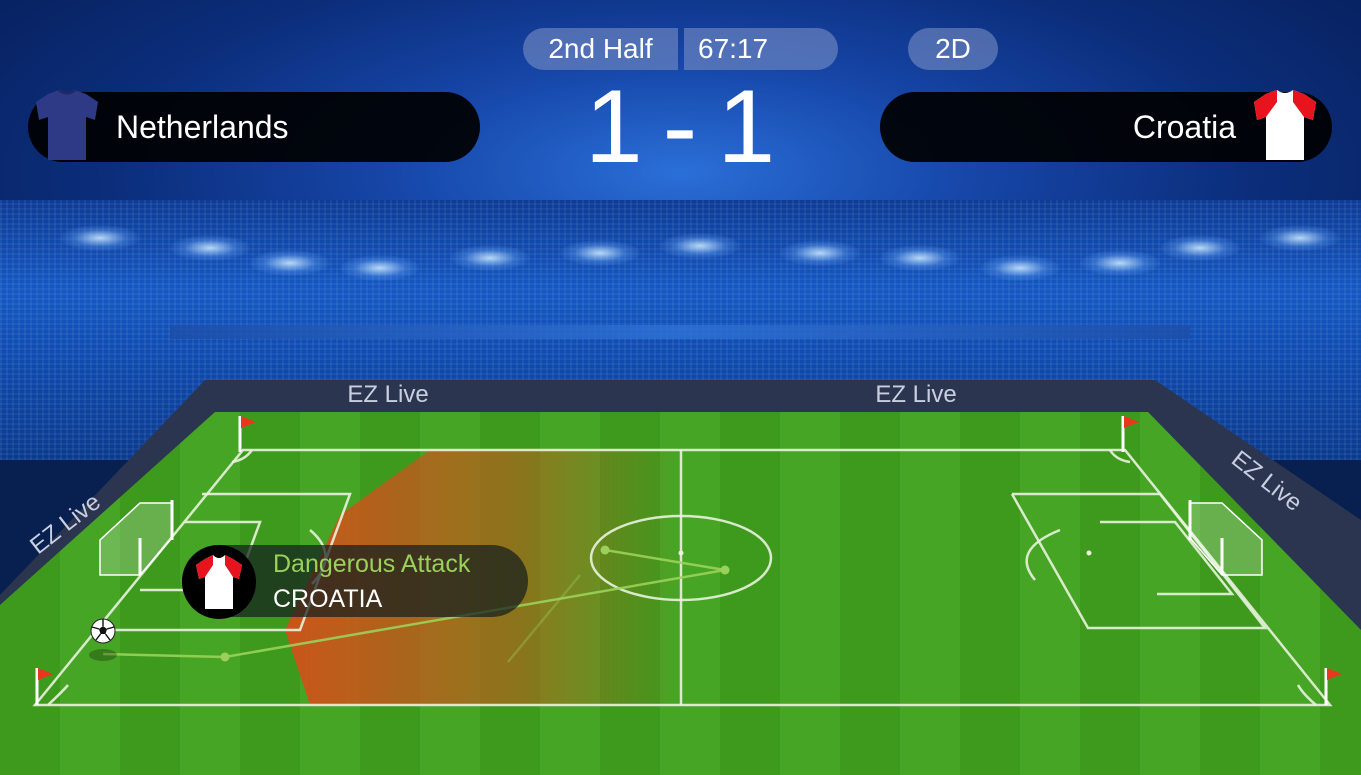 This screenshot has width=1361, height=775. I want to click on event-team-badge, so click(219, 582).